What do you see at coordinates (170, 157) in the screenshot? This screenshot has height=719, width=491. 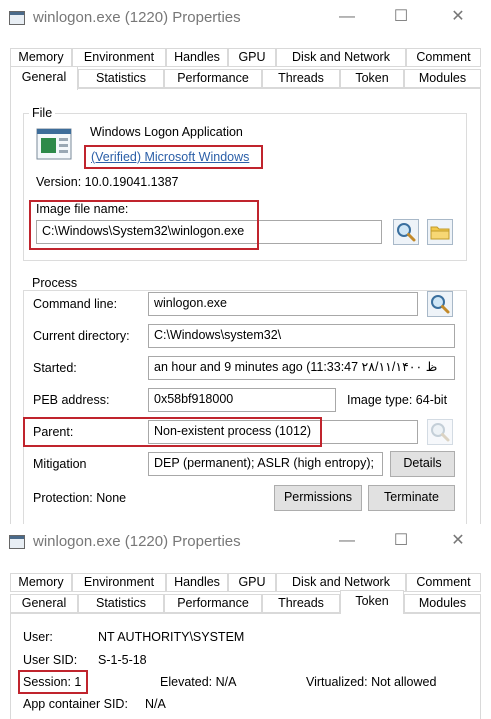 I see `verified-signer-link: (Verified) Microsoft Windows` at bounding box center [170, 157].